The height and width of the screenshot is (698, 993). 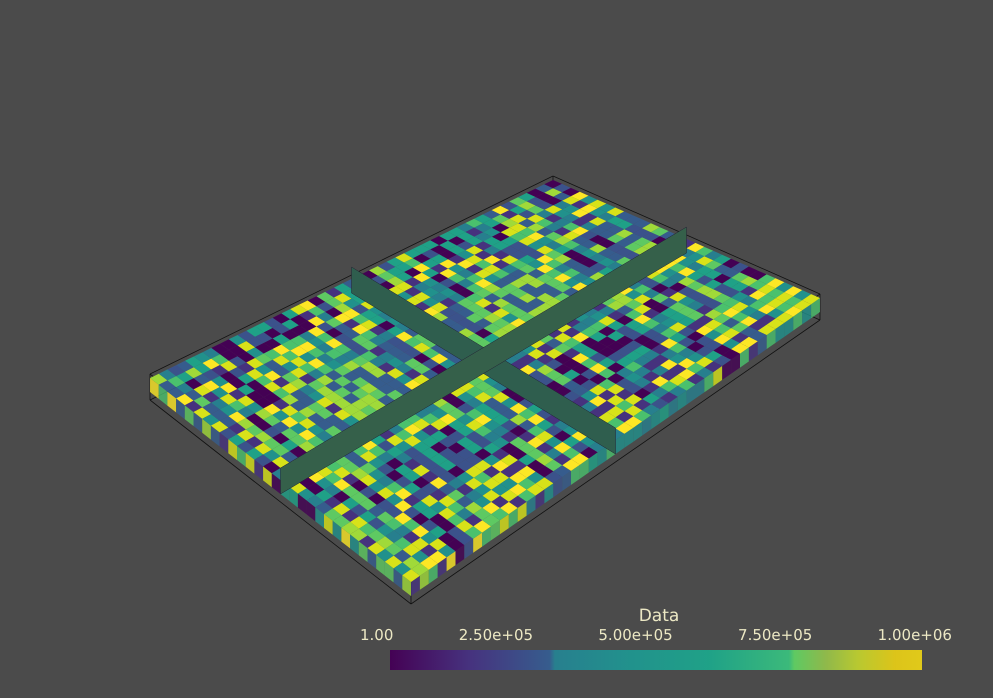 What do you see at coordinates (496, 635) in the screenshot?
I see `legend-tick-label: 2.50e+05` at bounding box center [496, 635].